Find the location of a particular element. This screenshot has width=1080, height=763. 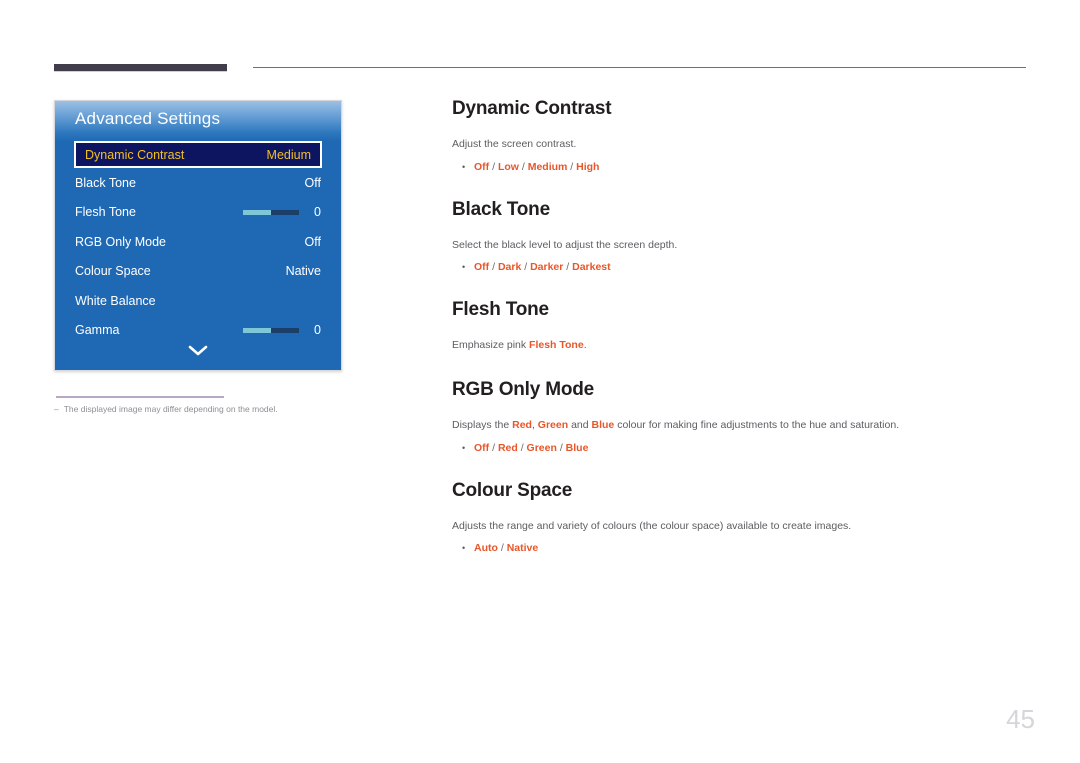

section-description-text: Adjust the screen contrast. is located at coordinates (514, 144).